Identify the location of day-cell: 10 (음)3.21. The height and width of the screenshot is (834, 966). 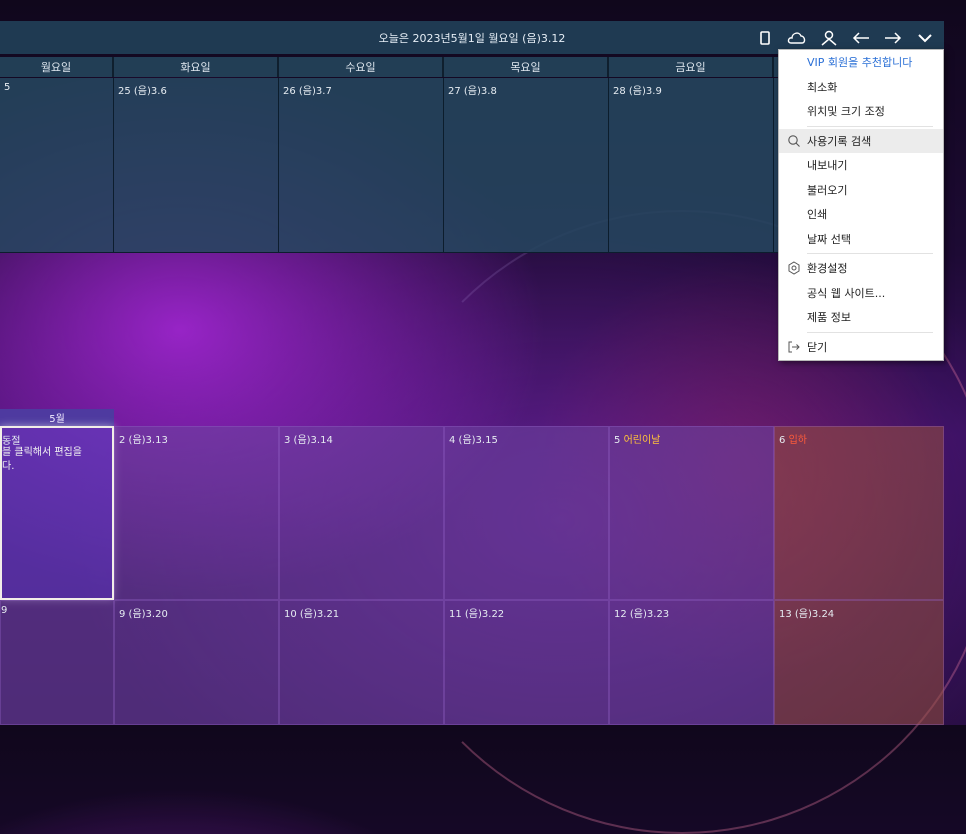
(361, 662).